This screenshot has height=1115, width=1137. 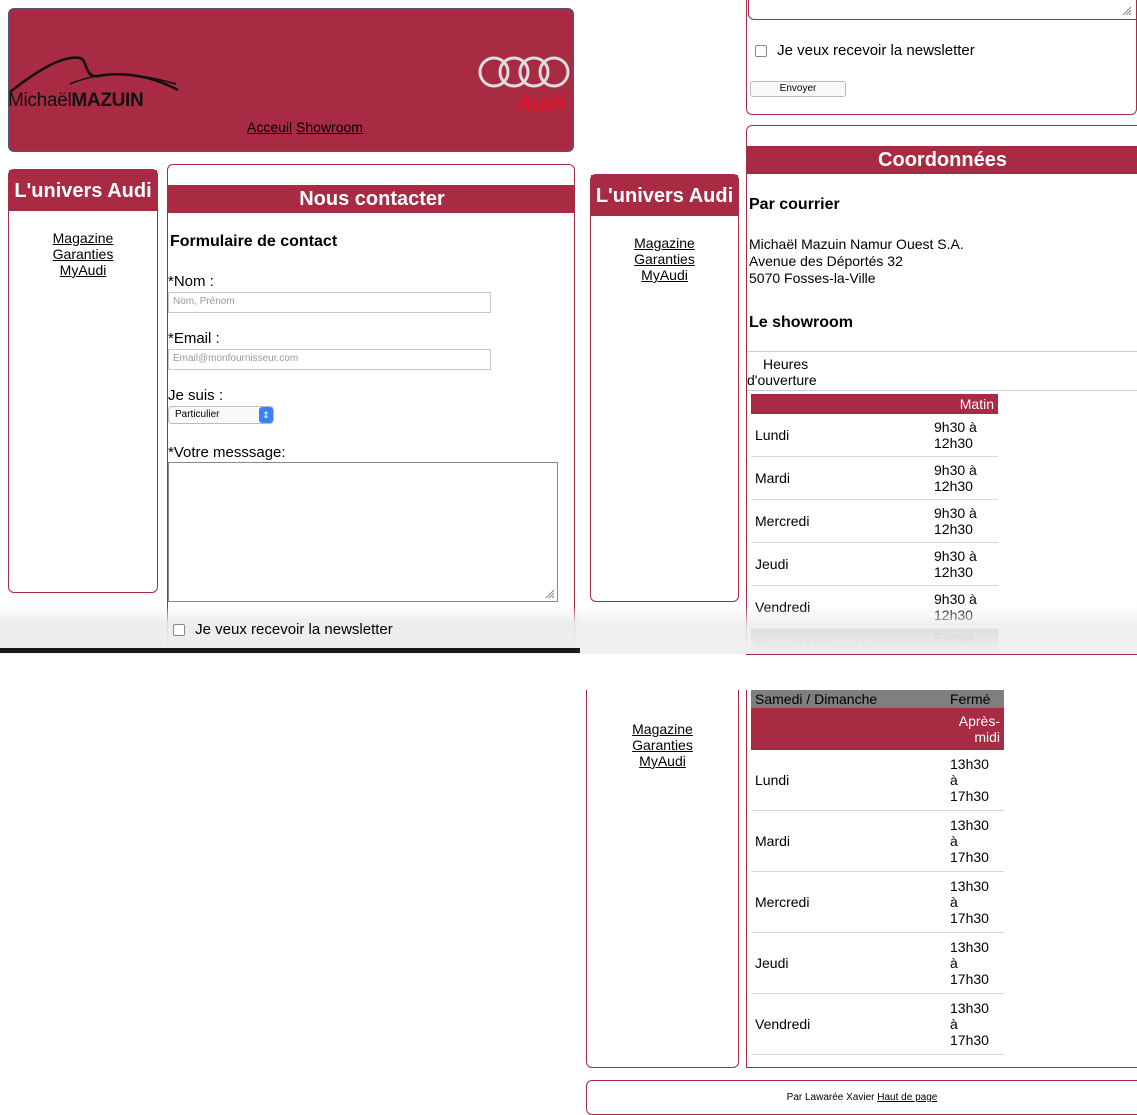 What do you see at coordinates (830, 1097) in the screenshot?
I see `footer-credit: Par Lawarée Xavier` at bounding box center [830, 1097].